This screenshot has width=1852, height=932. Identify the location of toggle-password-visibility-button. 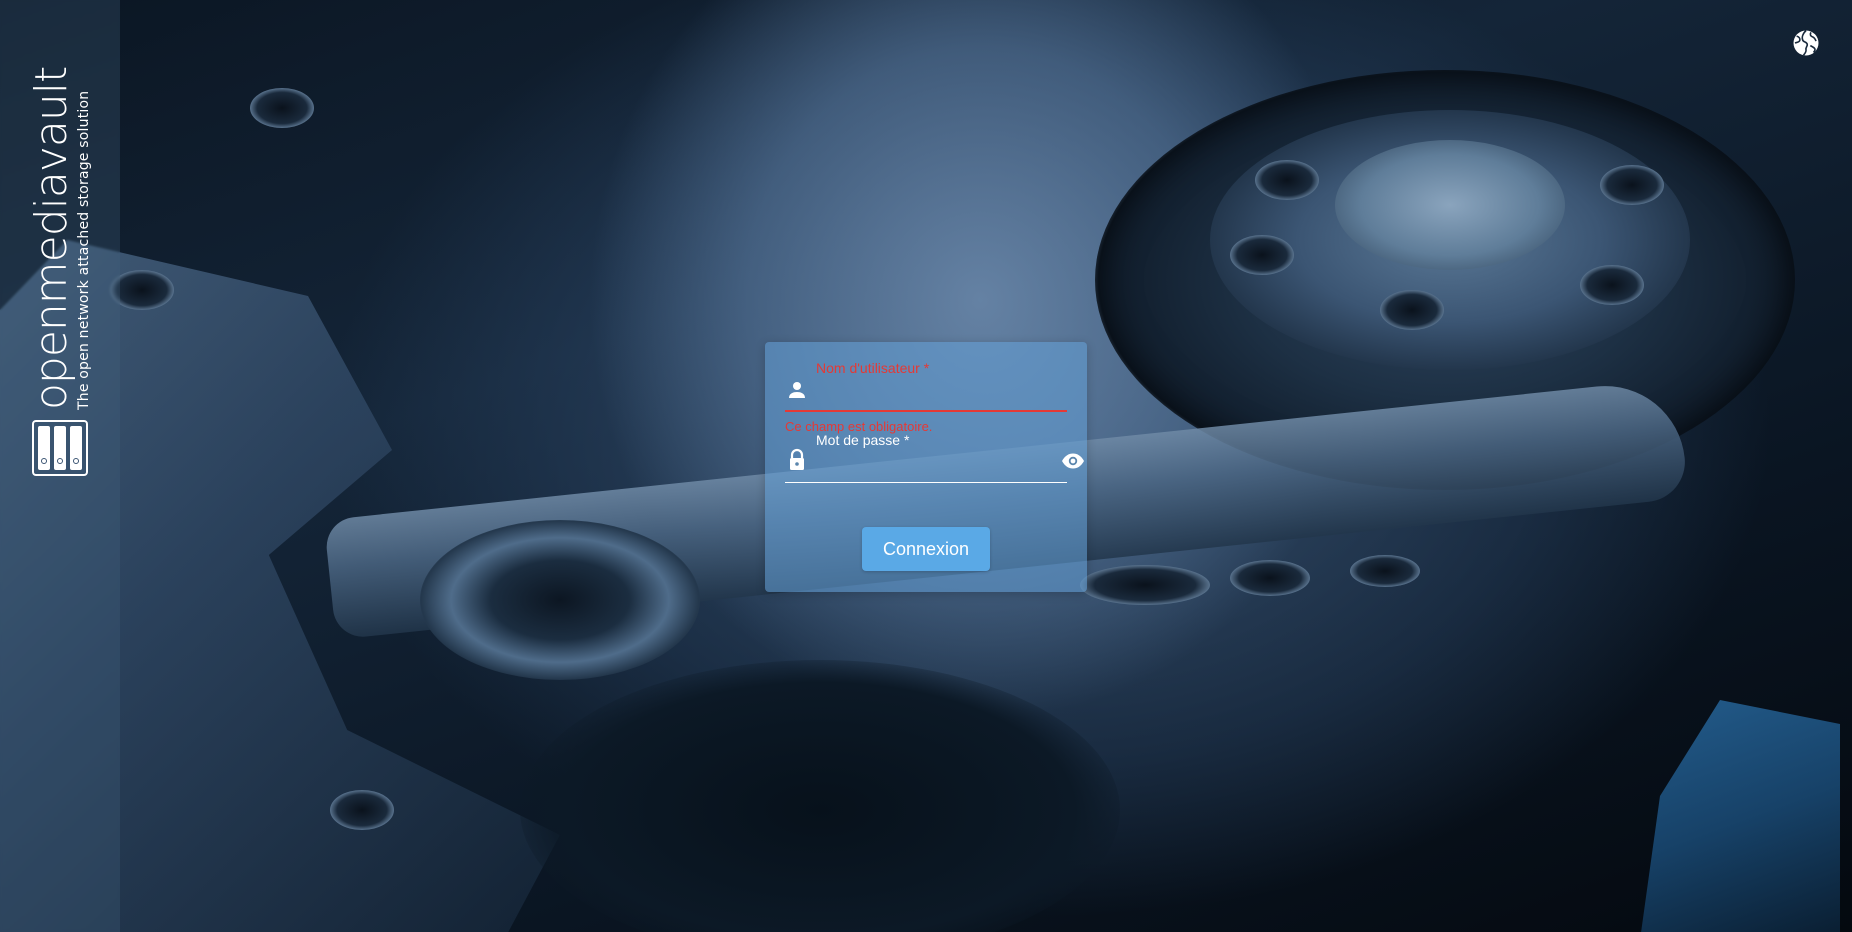
(1073, 461).